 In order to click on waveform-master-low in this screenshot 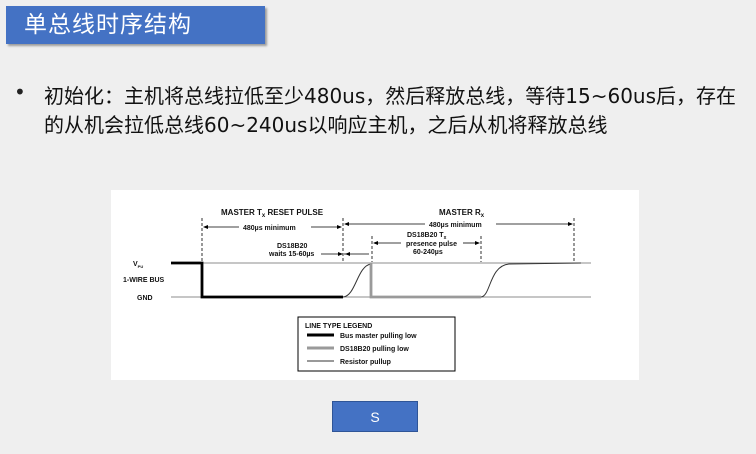, I will do `click(257, 280)`.